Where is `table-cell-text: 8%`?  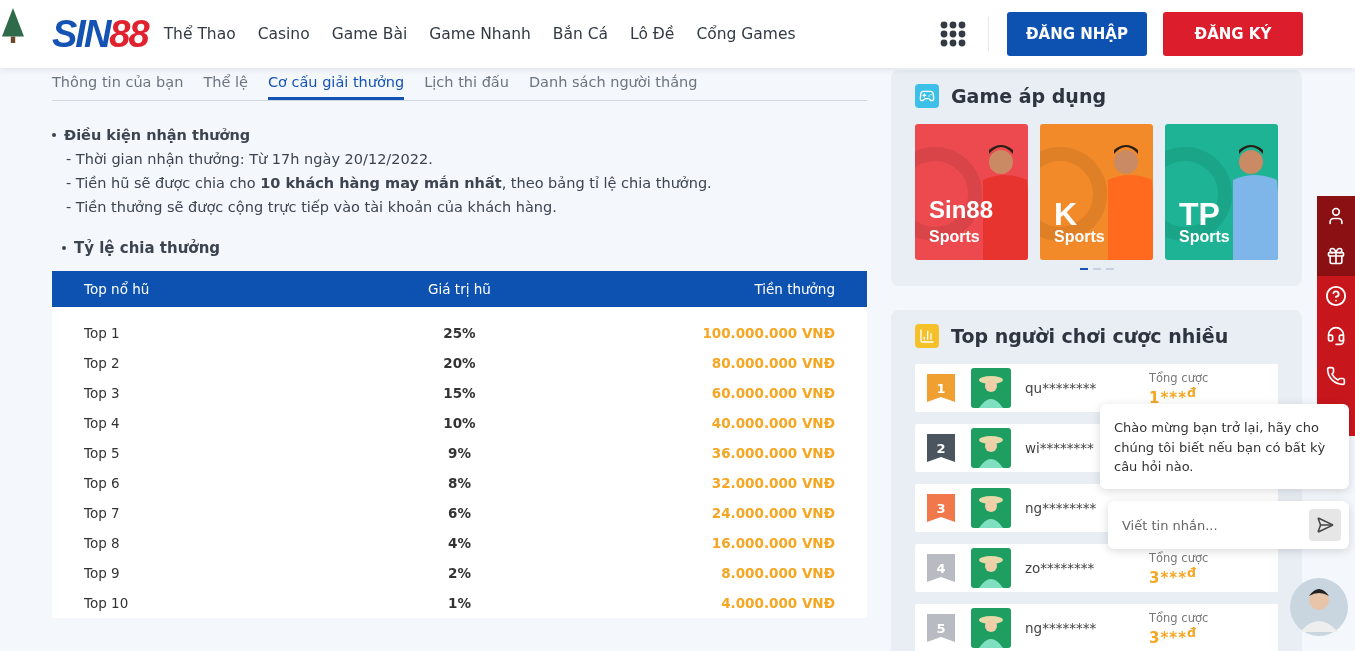 table-cell-text: 8% is located at coordinates (459, 483).